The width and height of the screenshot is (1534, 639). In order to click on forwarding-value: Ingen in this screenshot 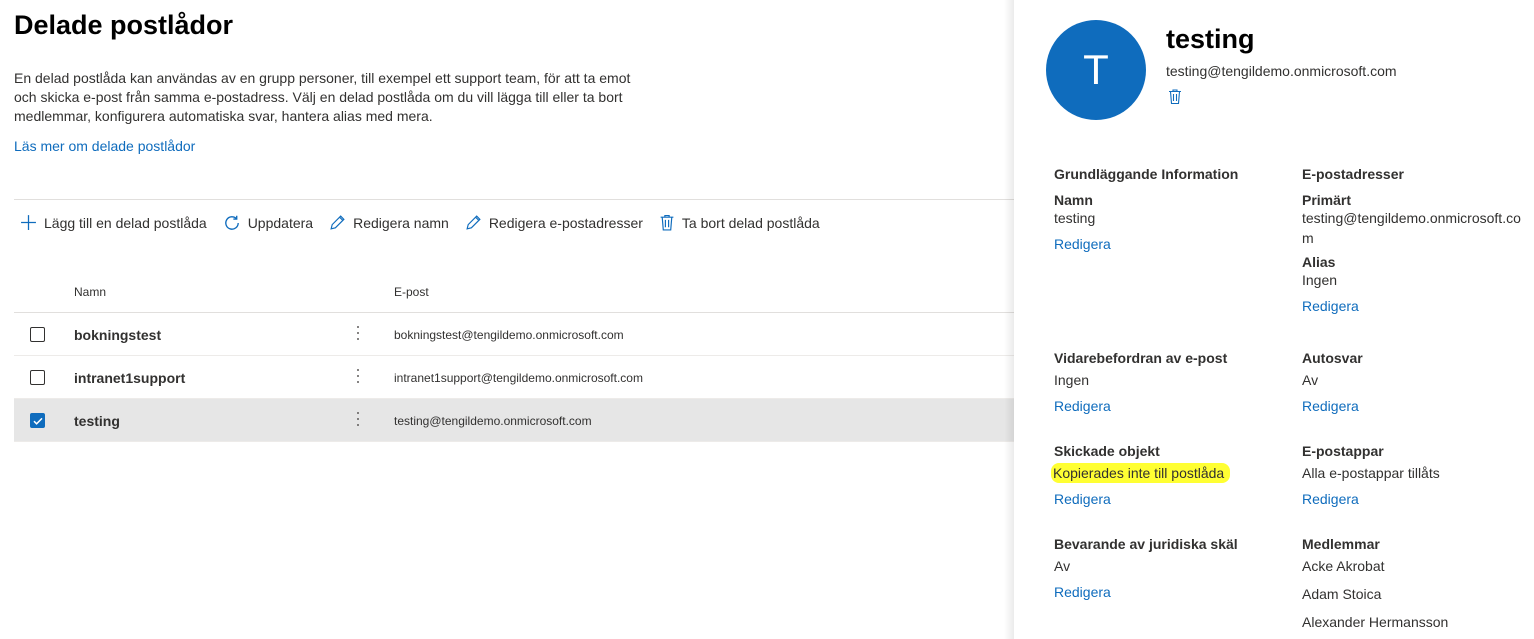, I will do `click(1072, 380)`.